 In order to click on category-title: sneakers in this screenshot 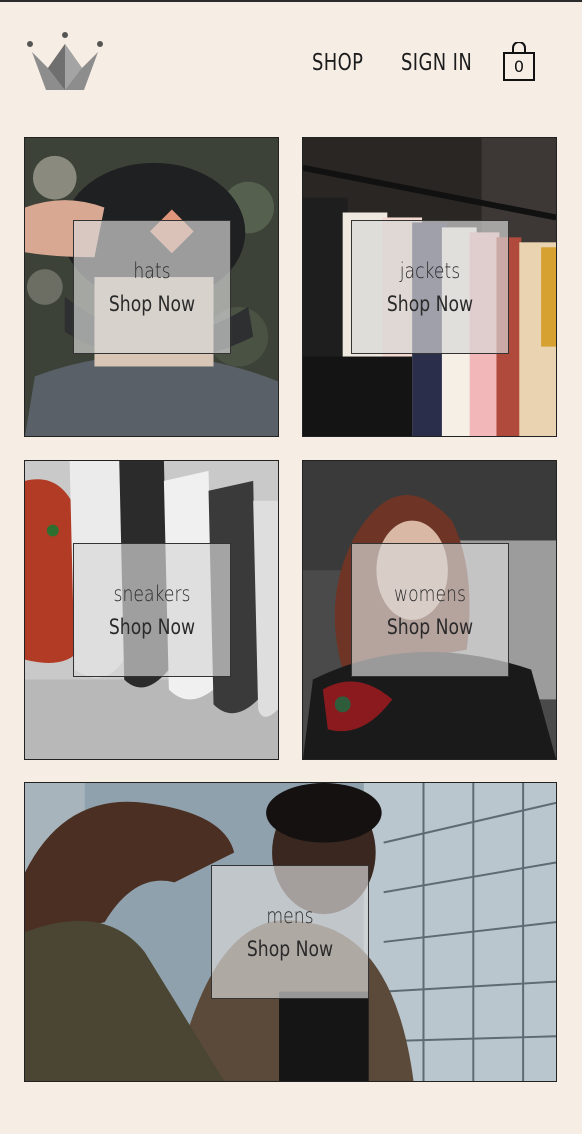, I will do `click(152, 594)`.